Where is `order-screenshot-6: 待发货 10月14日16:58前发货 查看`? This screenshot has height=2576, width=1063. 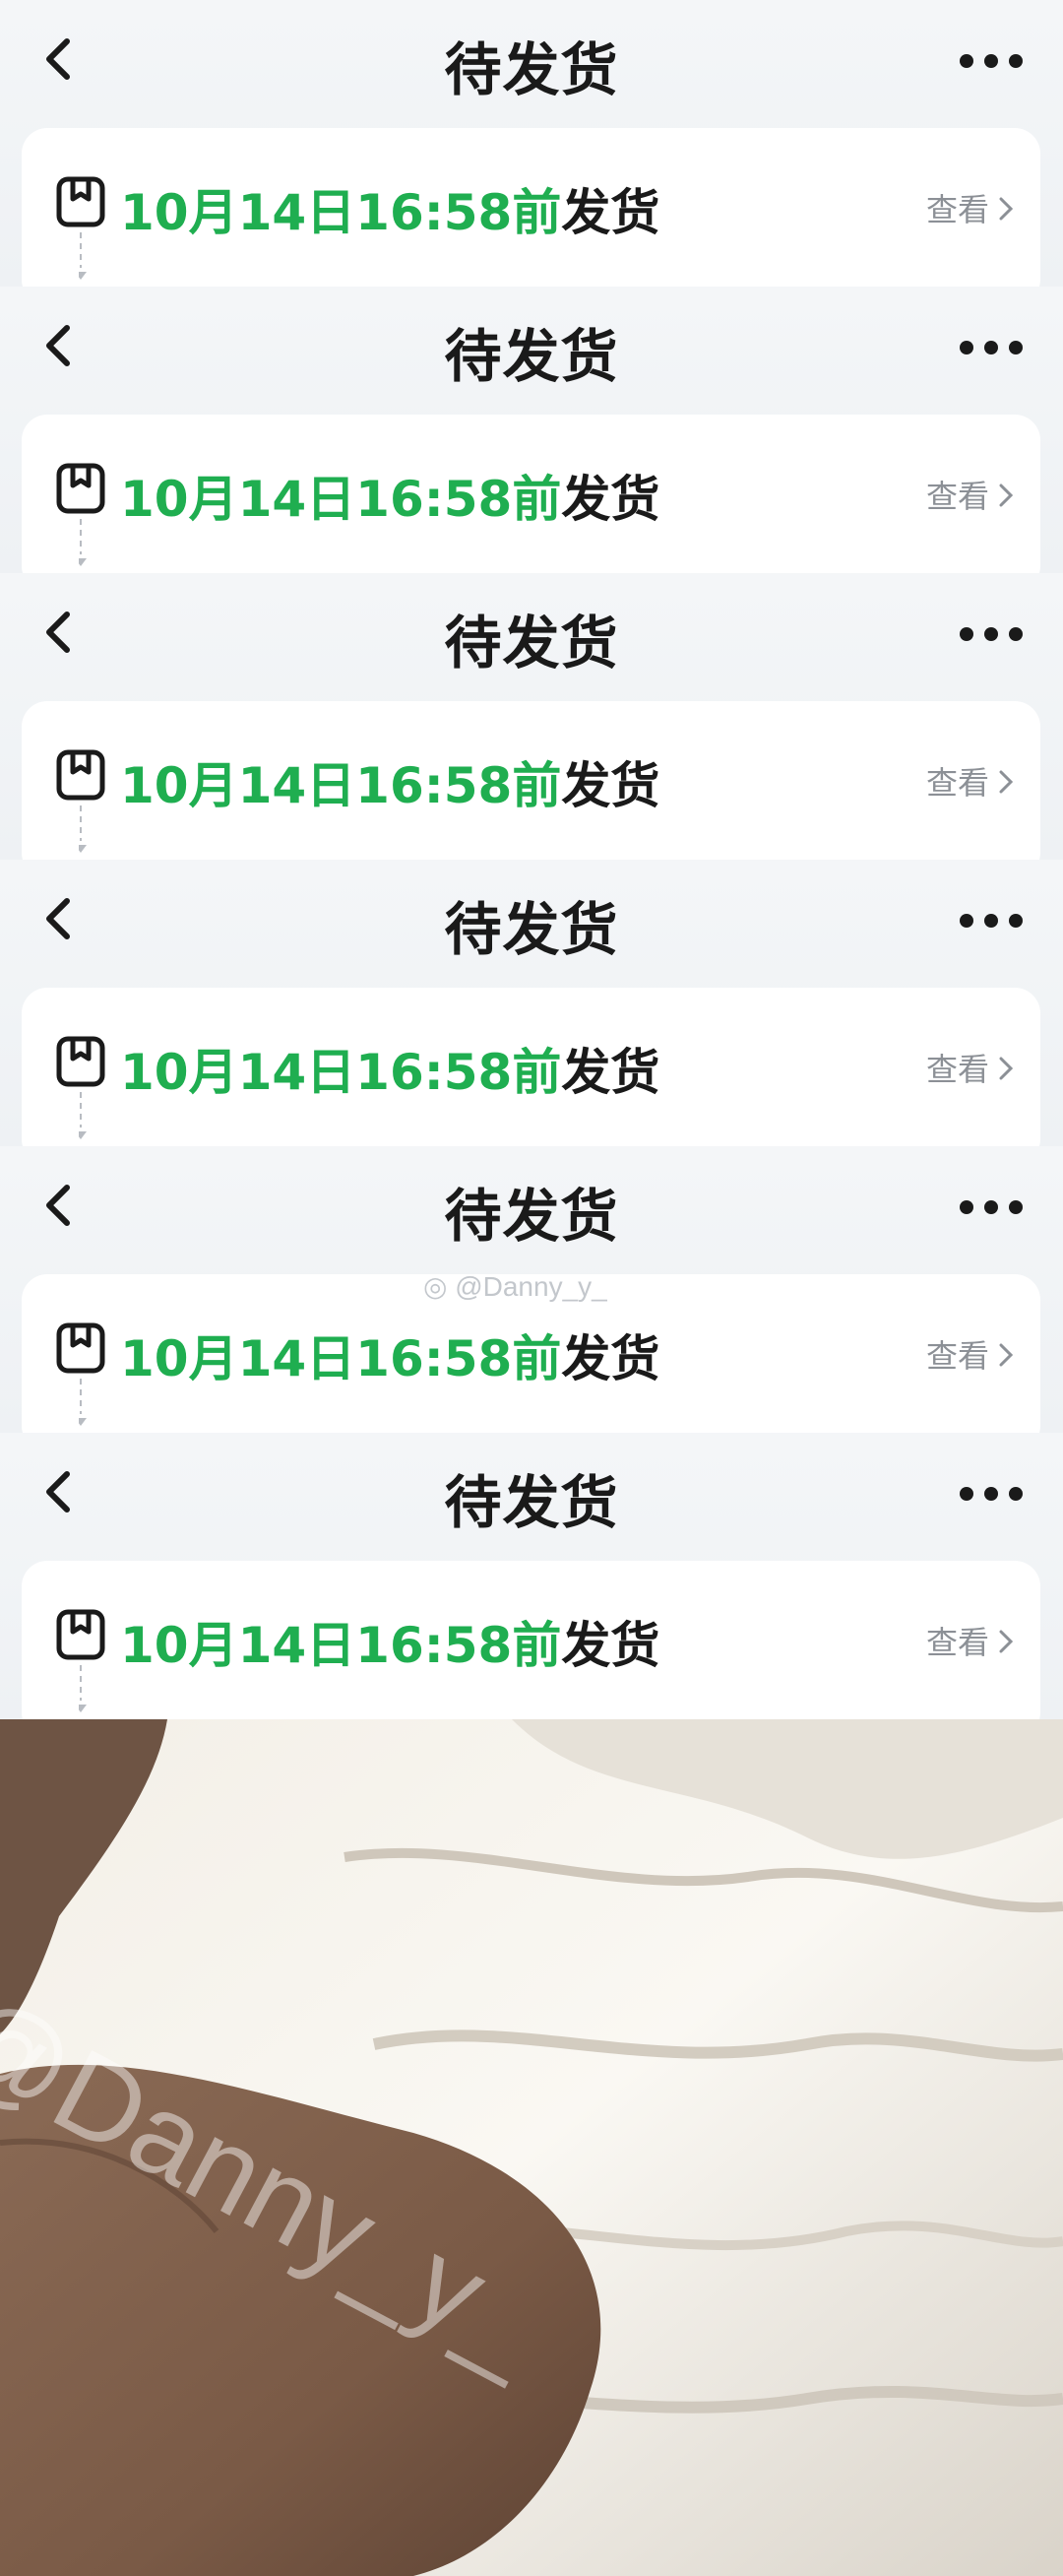 order-screenshot-6: 待发货 10月14日16:58前发货 查看 is located at coordinates (531, 1576).